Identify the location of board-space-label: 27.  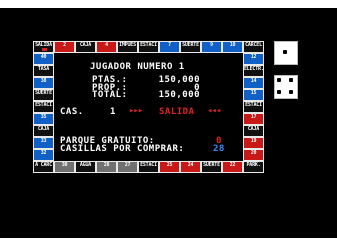
(127, 165).